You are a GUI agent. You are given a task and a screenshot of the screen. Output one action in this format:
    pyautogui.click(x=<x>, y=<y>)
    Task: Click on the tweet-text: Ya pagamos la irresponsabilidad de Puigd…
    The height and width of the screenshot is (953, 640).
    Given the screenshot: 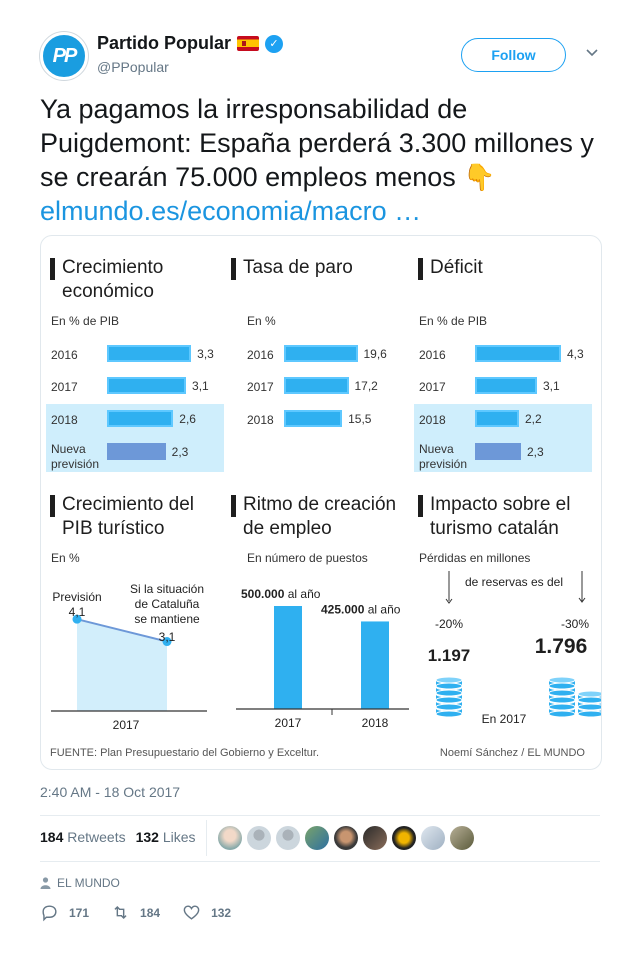 What is the action you would take?
    pyautogui.click(x=325, y=160)
    